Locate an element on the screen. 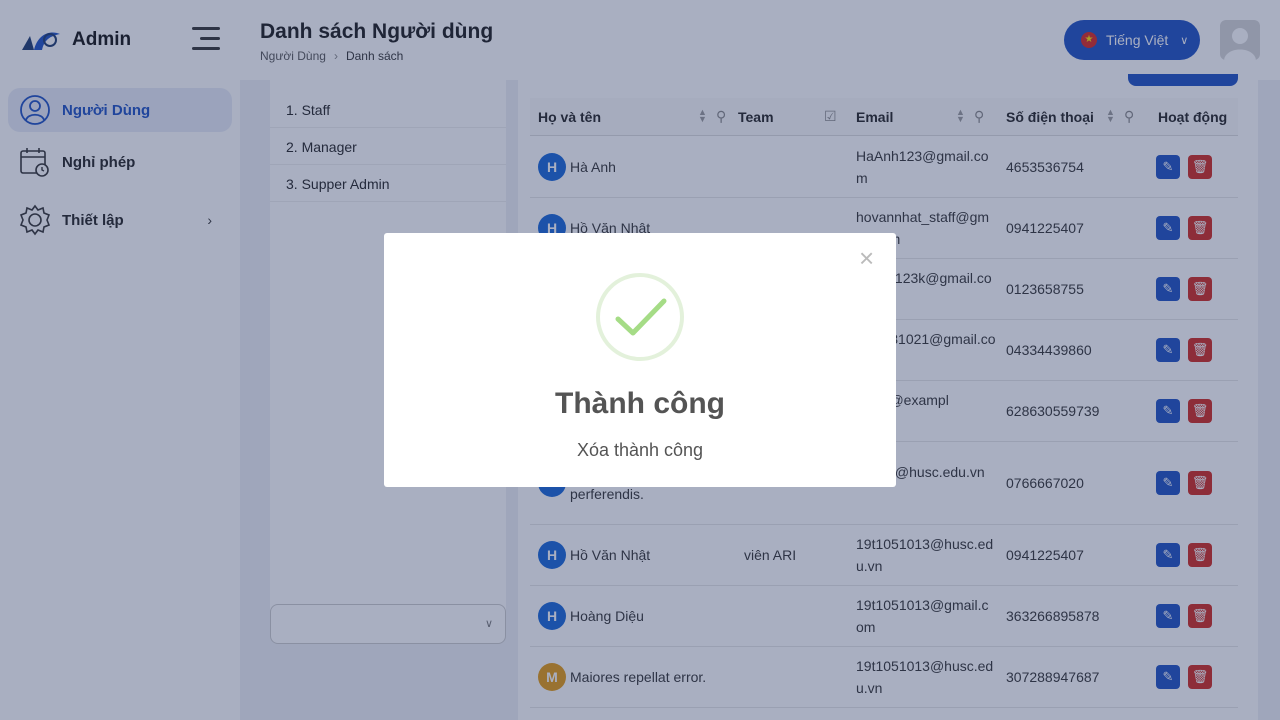 This screenshot has height=720, width=1280. dialog-title: Thành công is located at coordinates (640, 403).